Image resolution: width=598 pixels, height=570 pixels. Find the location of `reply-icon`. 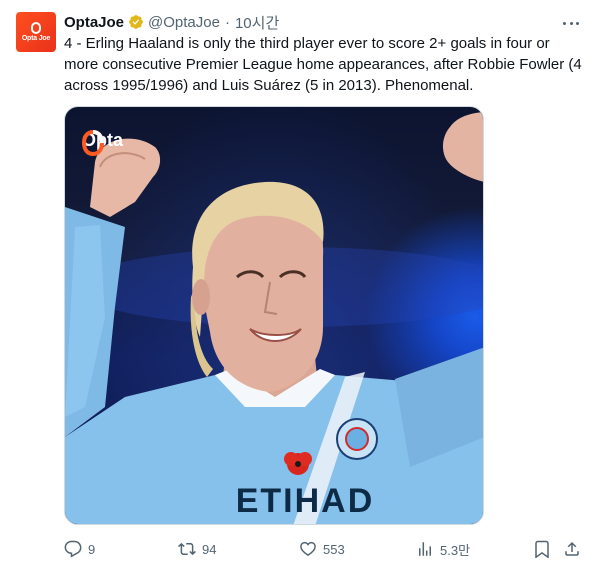

reply-icon is located at coordinates (73, 549).